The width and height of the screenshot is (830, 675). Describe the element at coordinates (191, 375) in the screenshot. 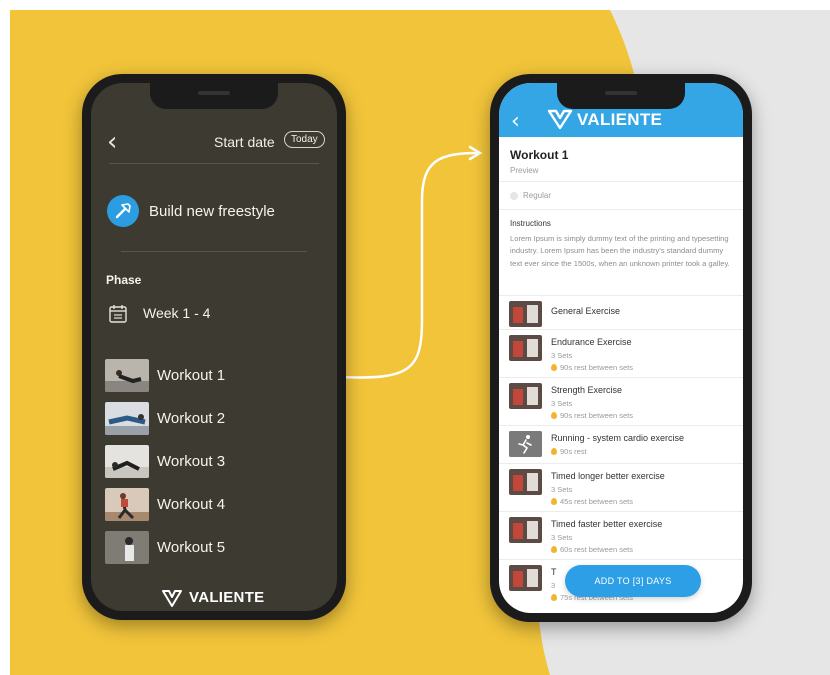

I see `workout-label: Workout 1` at that location.